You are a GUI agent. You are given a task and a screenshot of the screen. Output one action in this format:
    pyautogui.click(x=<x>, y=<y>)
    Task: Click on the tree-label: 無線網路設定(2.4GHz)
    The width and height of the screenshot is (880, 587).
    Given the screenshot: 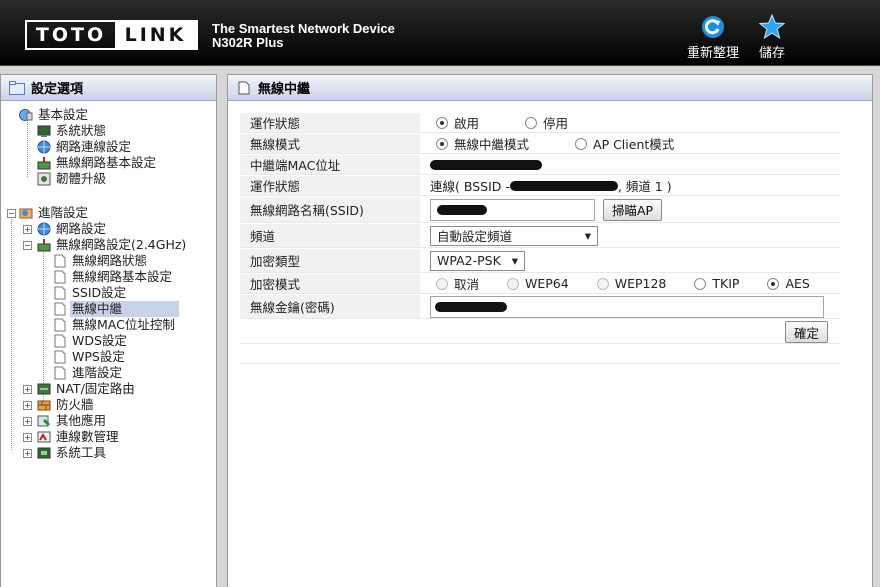 What is the action you would take?
    pyautogui.click(x=121, y=244)
    